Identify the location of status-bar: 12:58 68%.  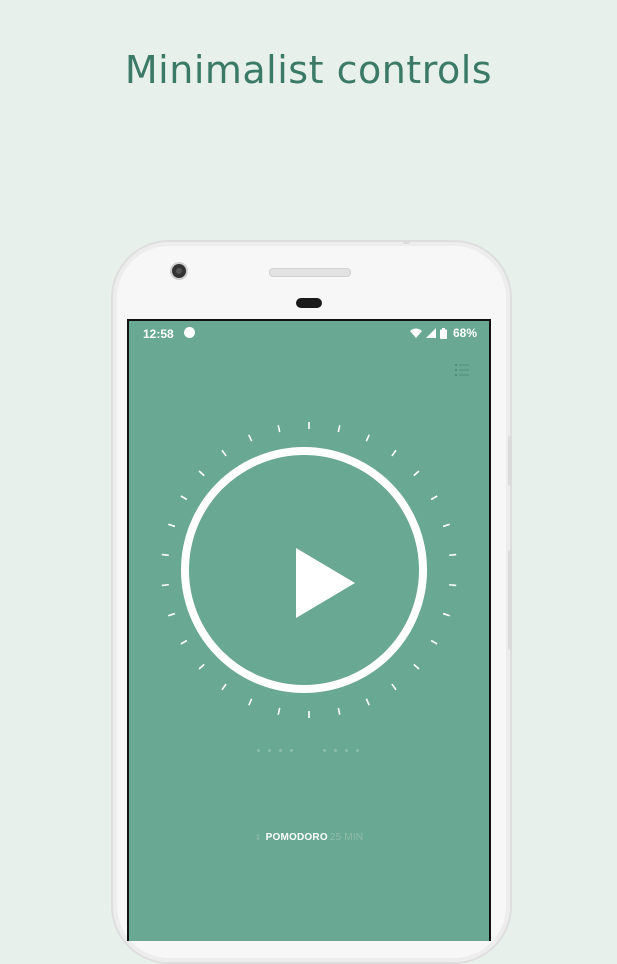
(309, 333).